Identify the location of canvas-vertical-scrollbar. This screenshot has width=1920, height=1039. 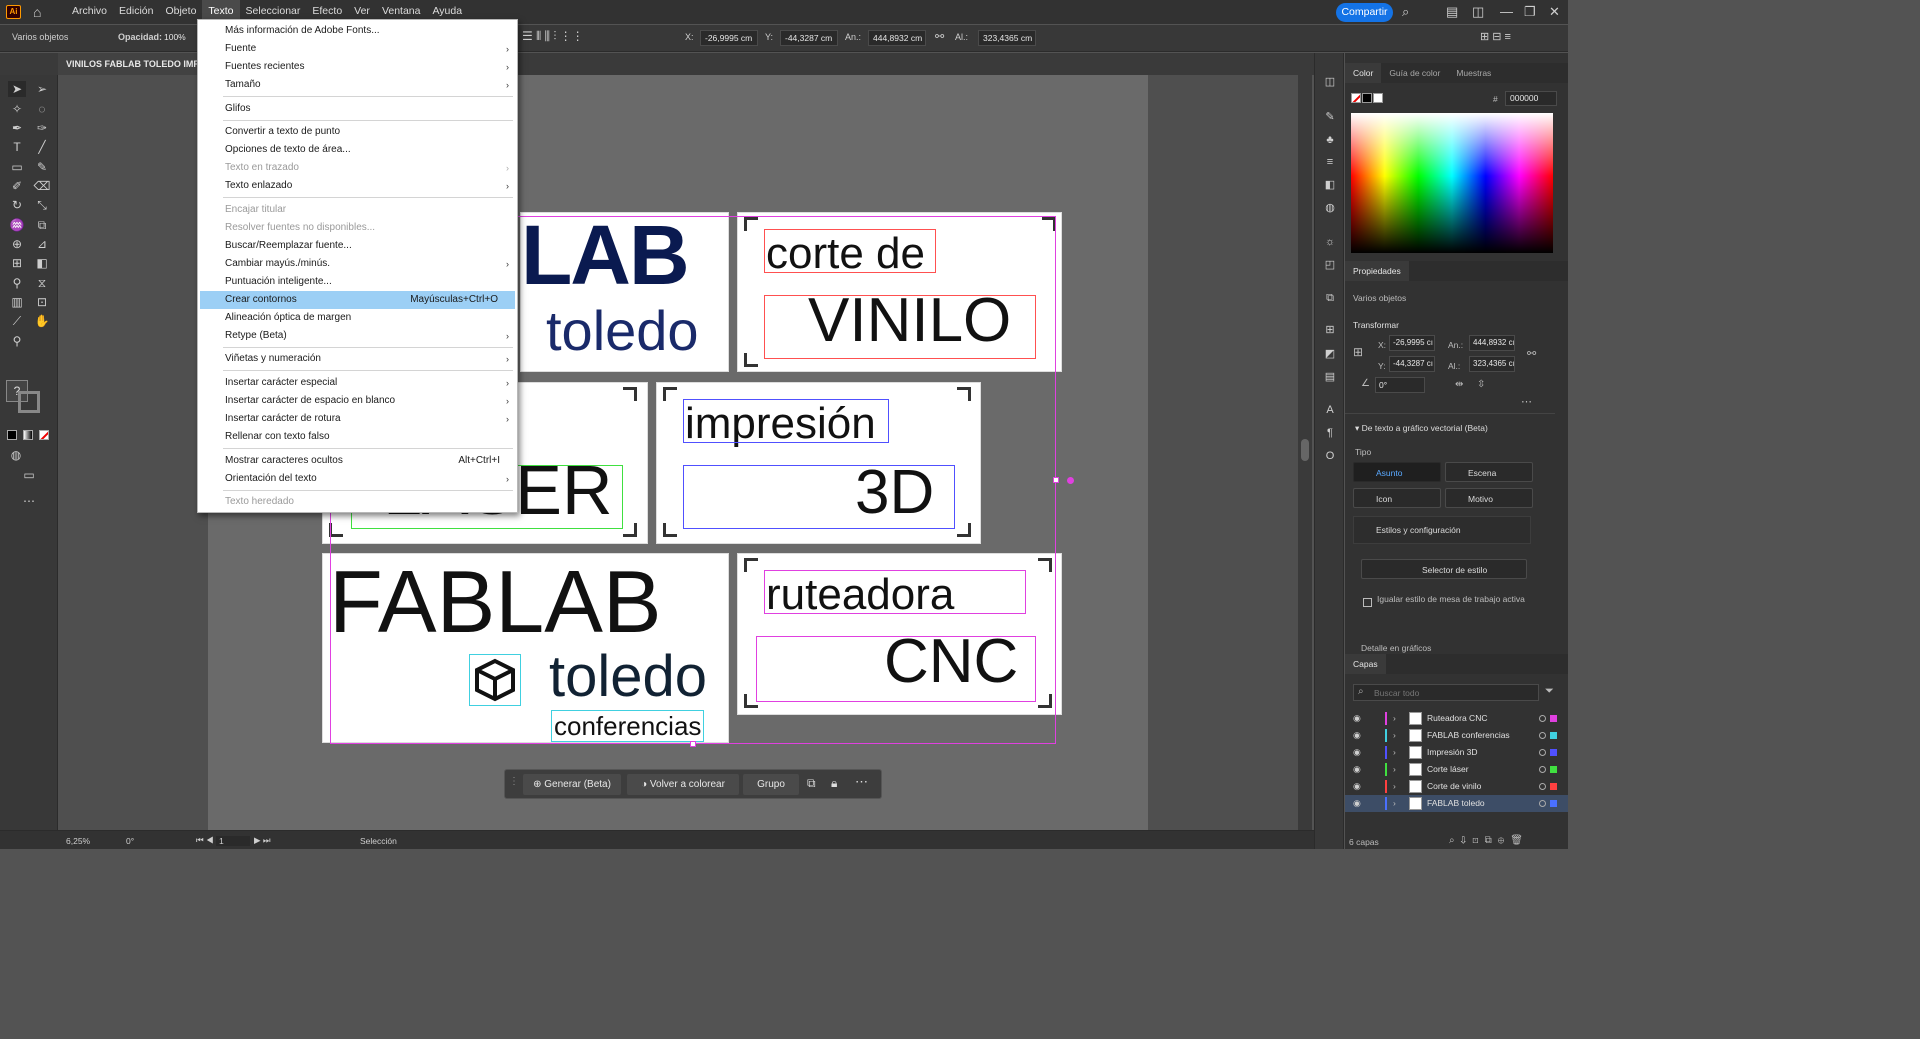
(1305, 452).